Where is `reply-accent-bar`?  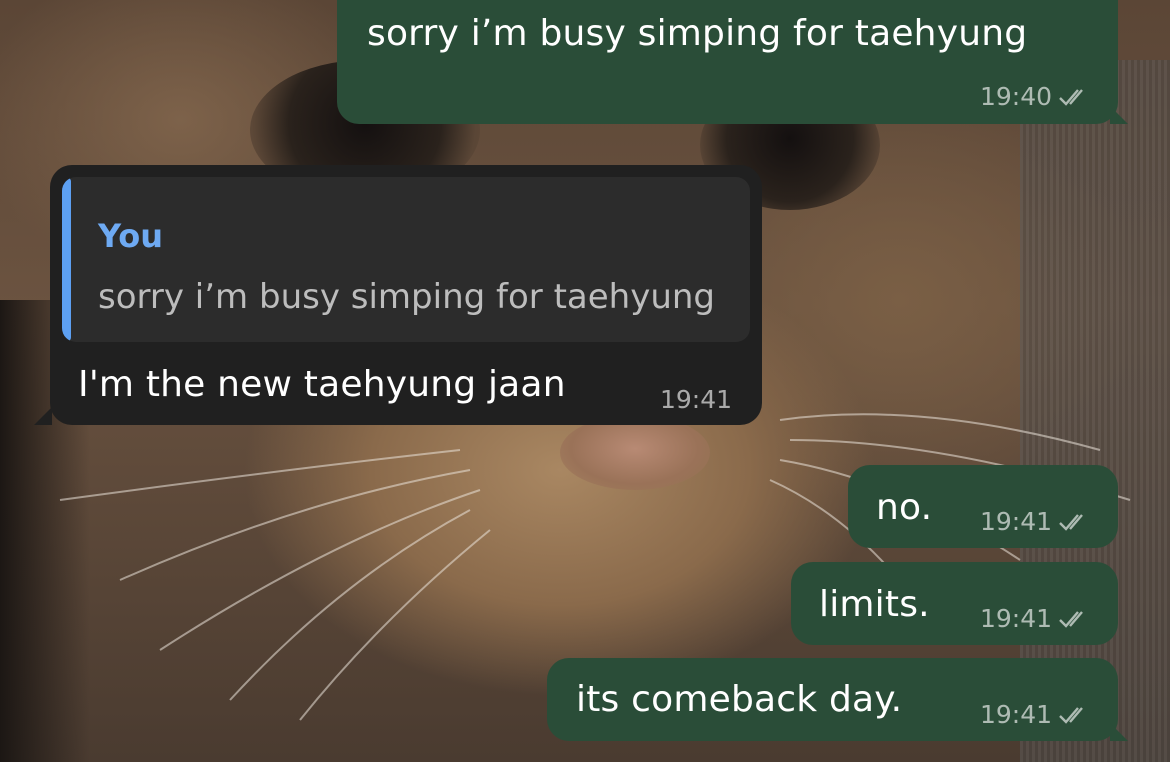
reply-accent-bar is located at coordinates (66, 259).